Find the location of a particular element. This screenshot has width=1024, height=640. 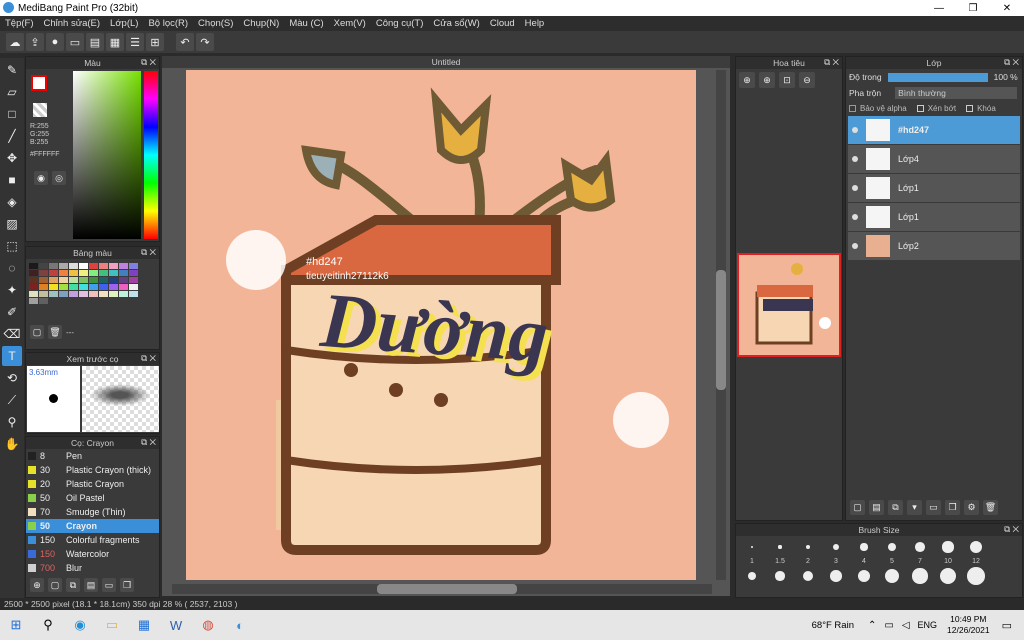

brush-item: 150 Watercolor is located at coordinates (92, 554).